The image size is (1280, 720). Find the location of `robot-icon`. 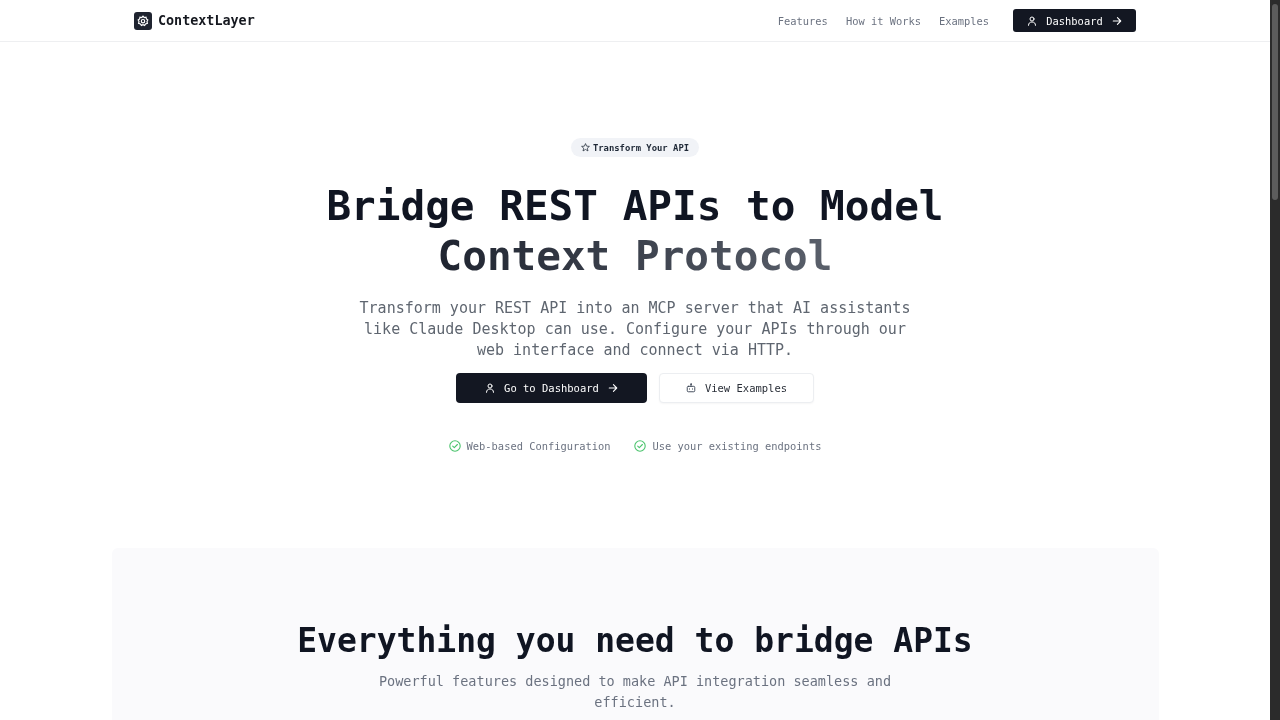

robot-icon is located at coordinates (690, 388).